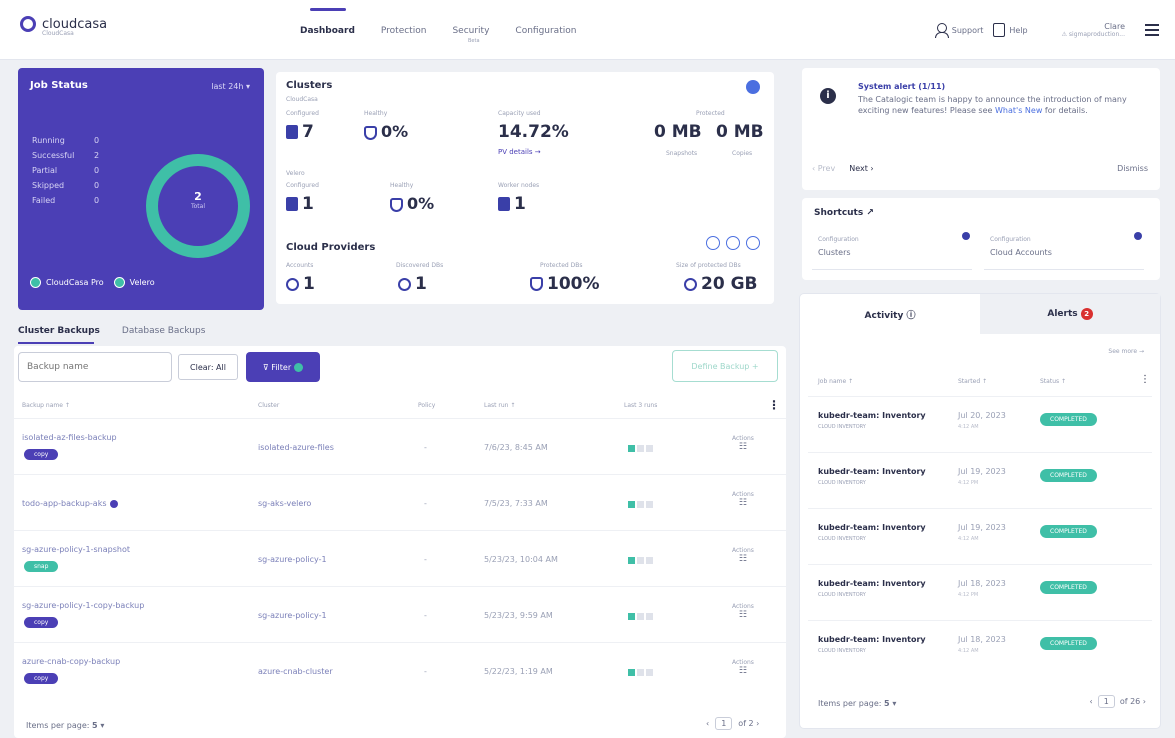 This screenshot has width=1175, height=738. Describe the element at coordinates (268, 405) in the screenshot. I see `col-cluster: Cluster` at that location.